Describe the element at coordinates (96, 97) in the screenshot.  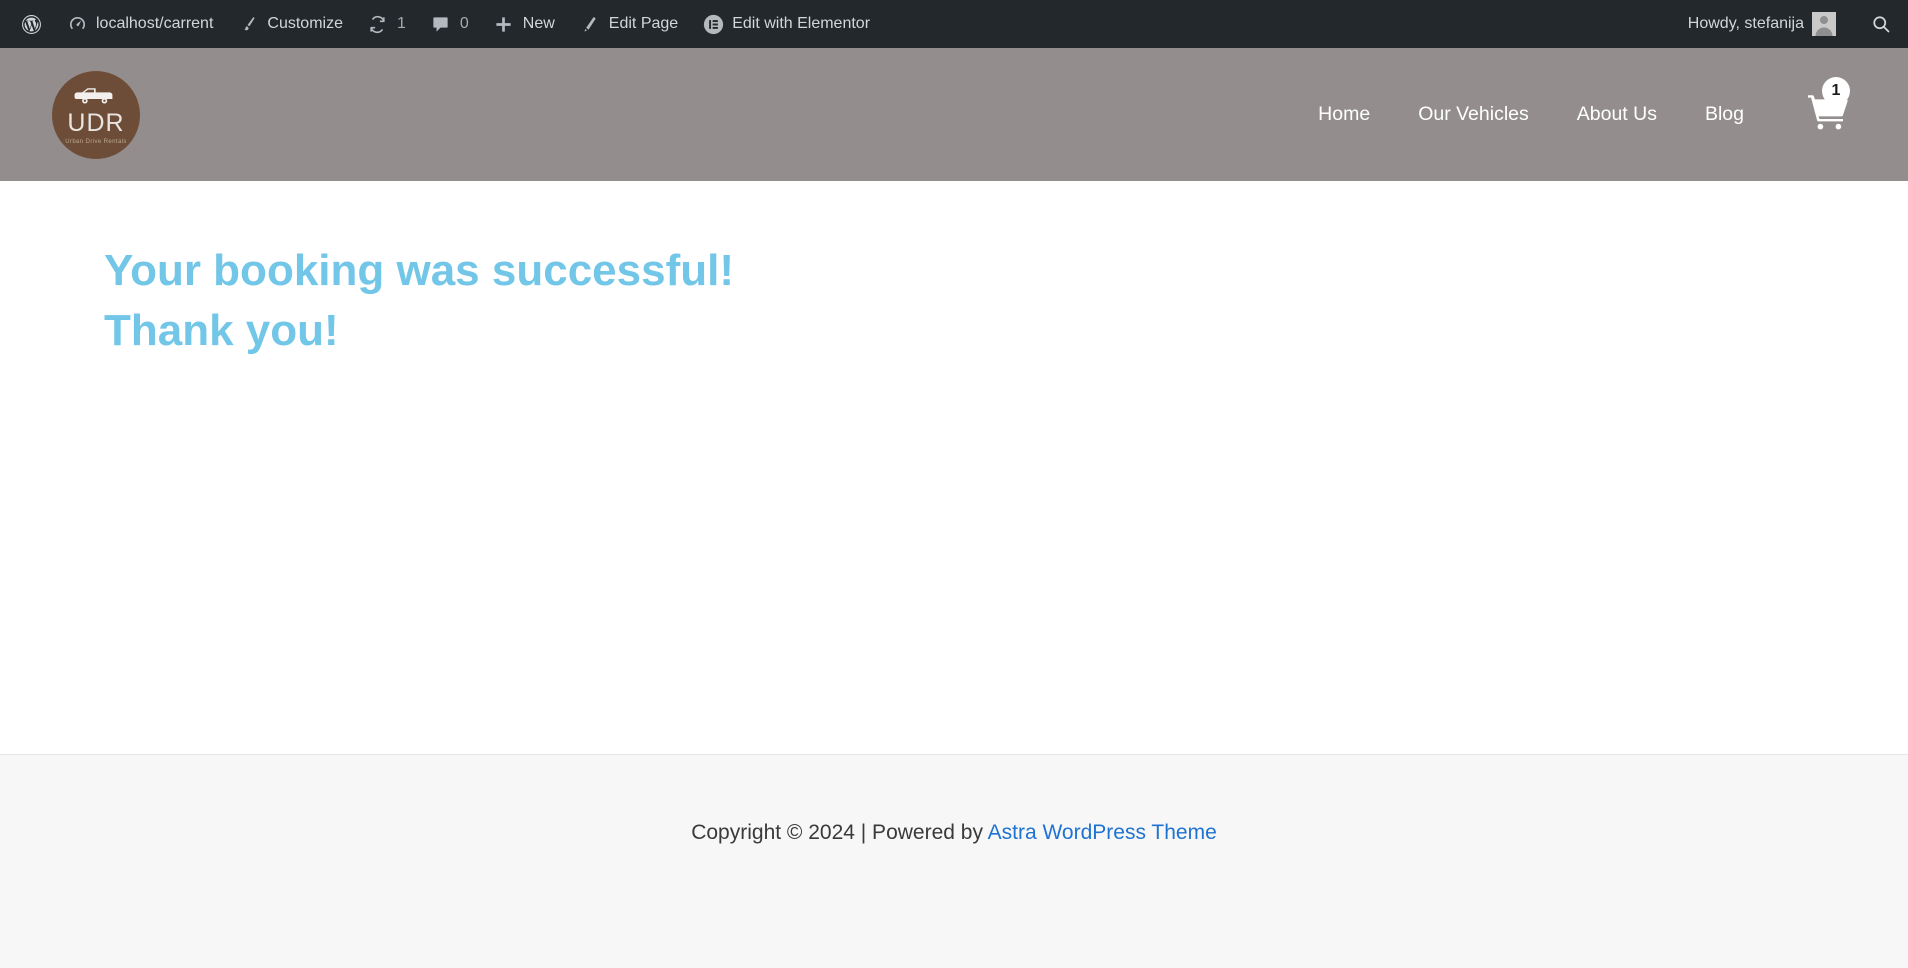
I see `pickup-truck-icon` at that location.